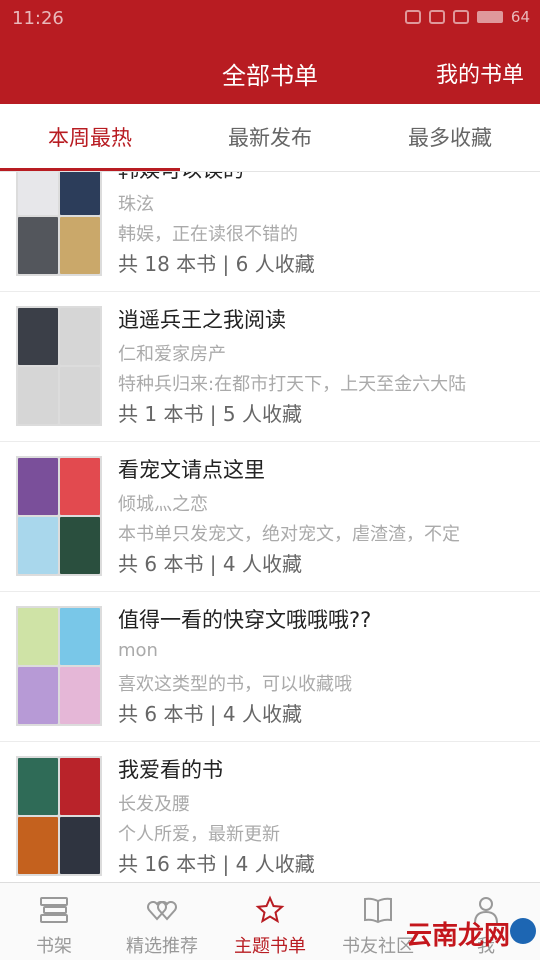 The height and width of the screenshot is (960, 540). I want to click on tab-indicator, so click(90, 169).